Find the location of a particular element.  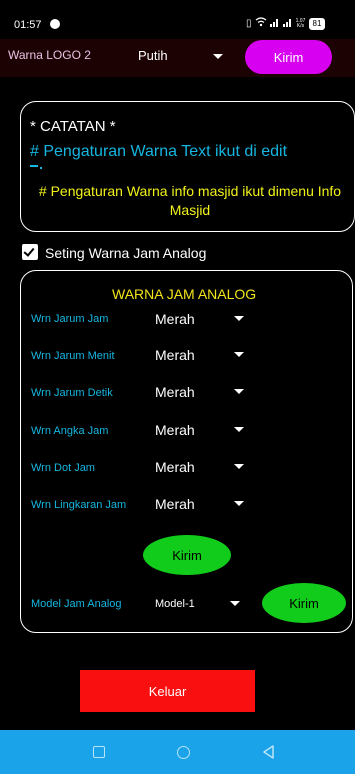

logo-color-label: Warna LOGO 2 is located at coordinates (49, 55).